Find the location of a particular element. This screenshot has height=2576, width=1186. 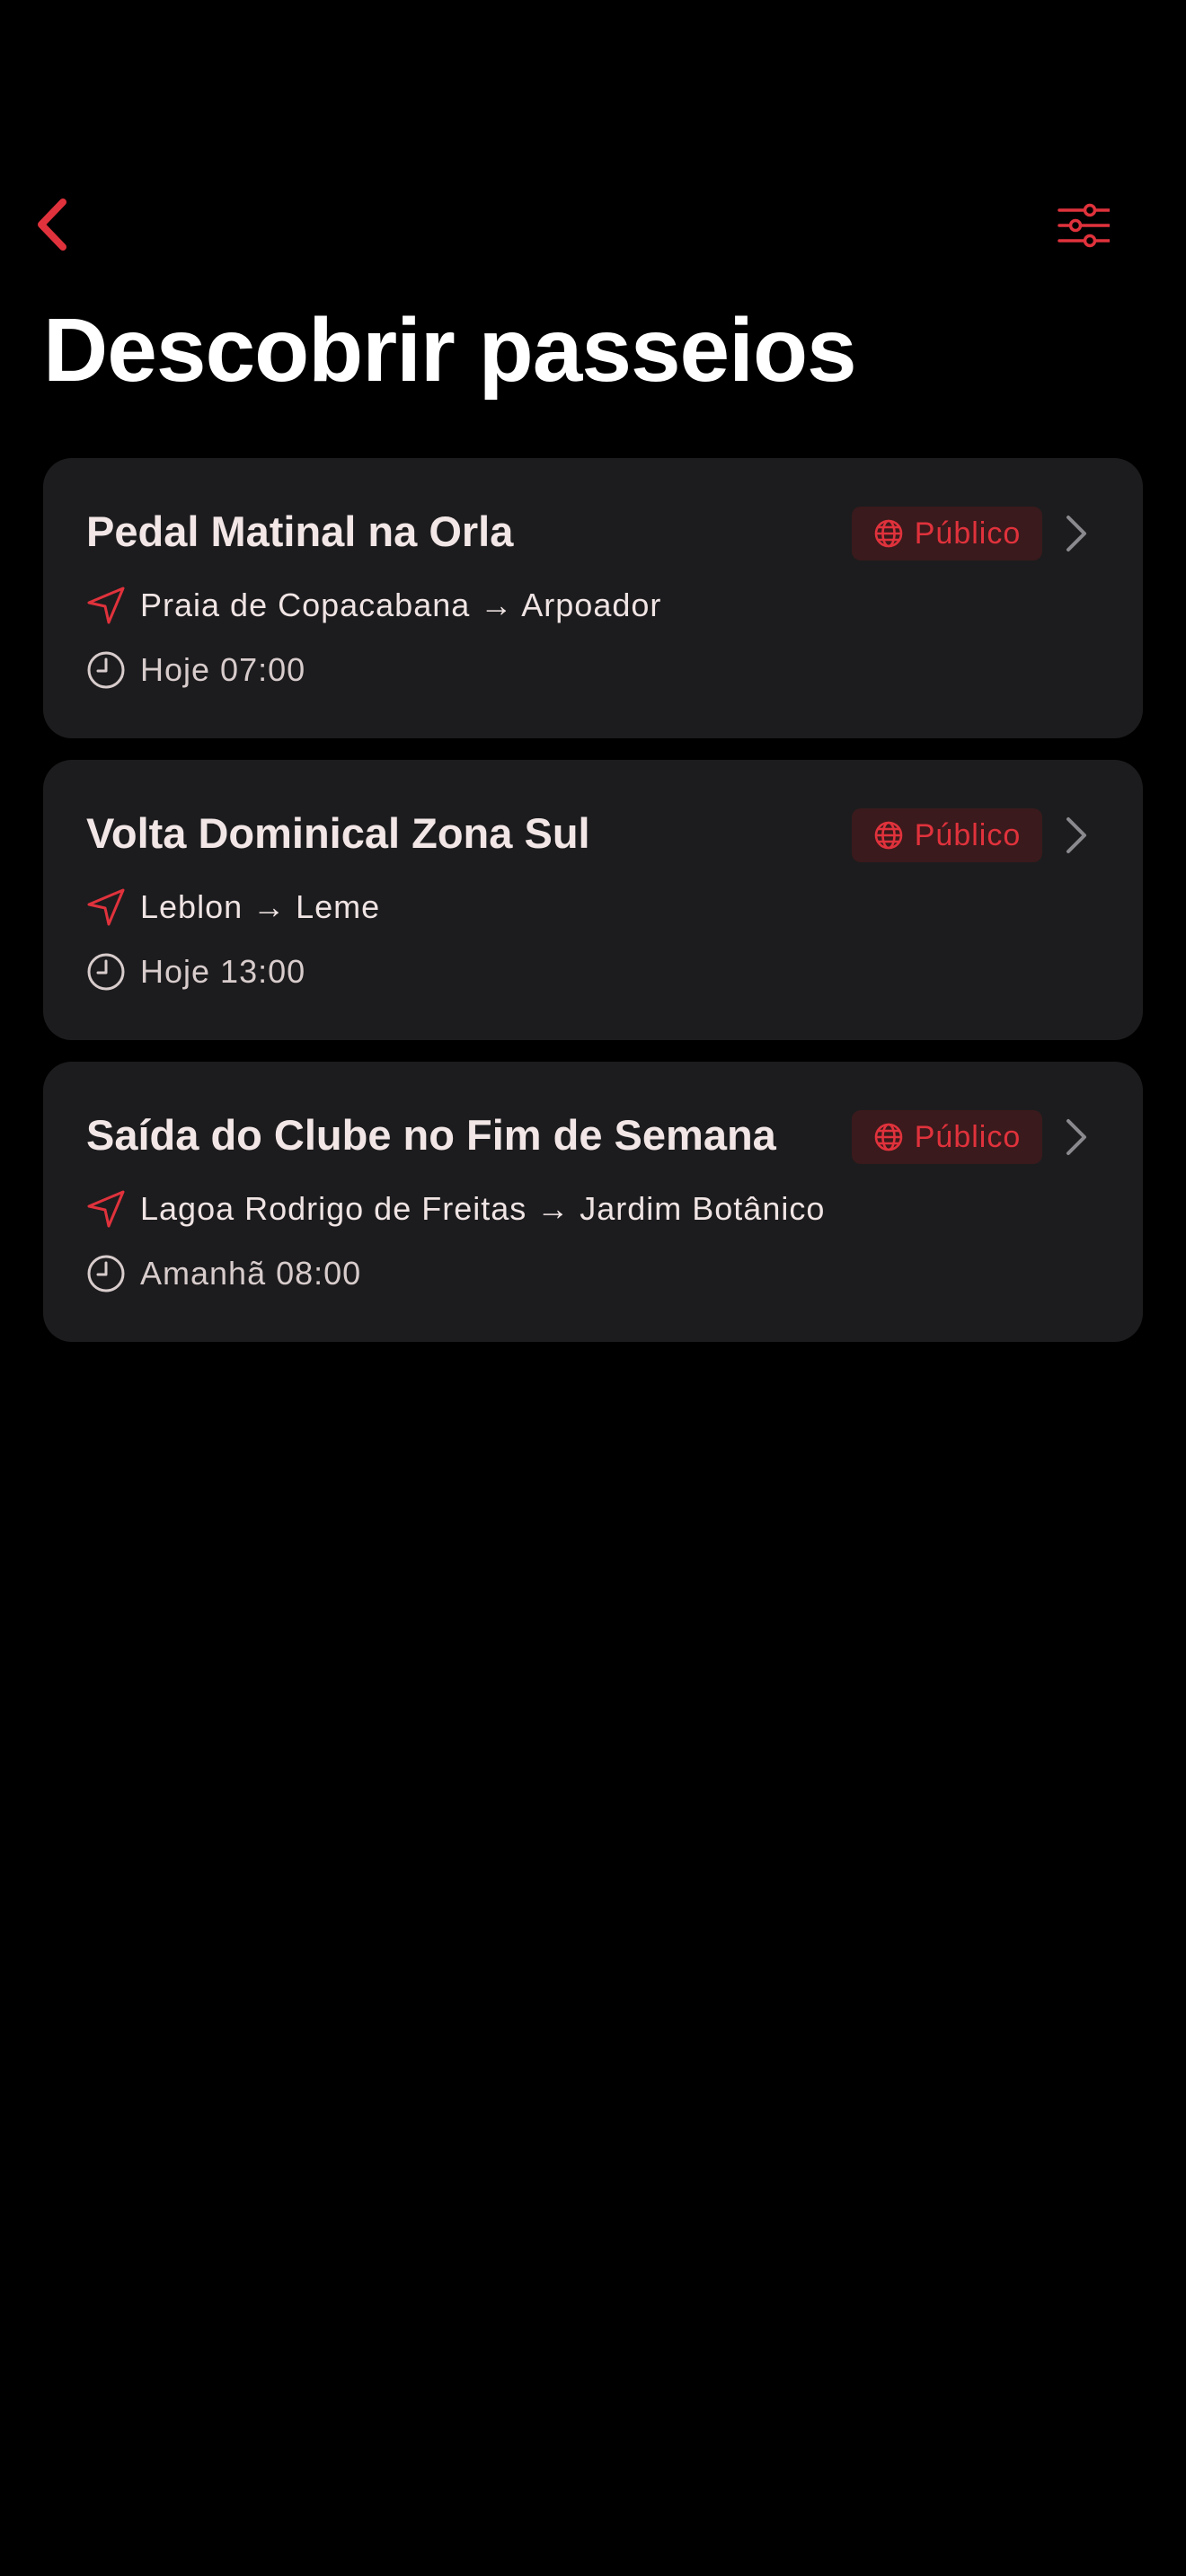

route-row: Praia de Copacabana → Arpoador is located at coordinates (373, 605).